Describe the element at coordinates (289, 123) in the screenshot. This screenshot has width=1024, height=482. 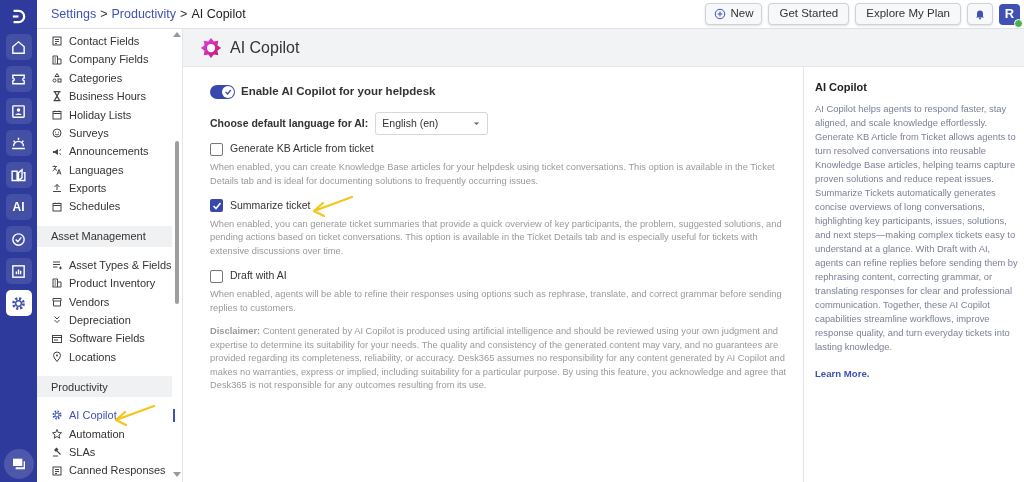
I see `field-label: Choose default language for AI:` at that location.